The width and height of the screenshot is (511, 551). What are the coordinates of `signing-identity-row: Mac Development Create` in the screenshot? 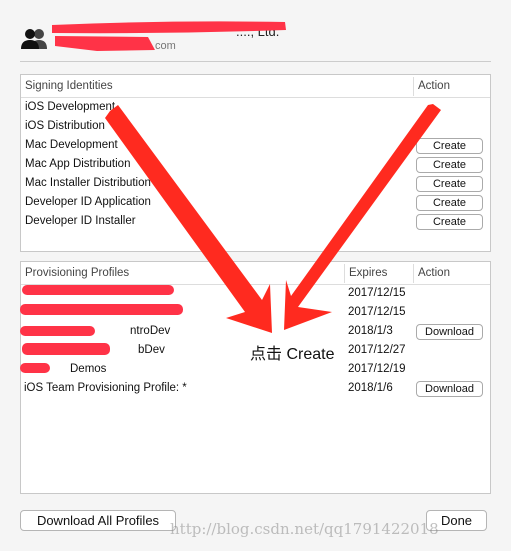 It's located at (255, 146).